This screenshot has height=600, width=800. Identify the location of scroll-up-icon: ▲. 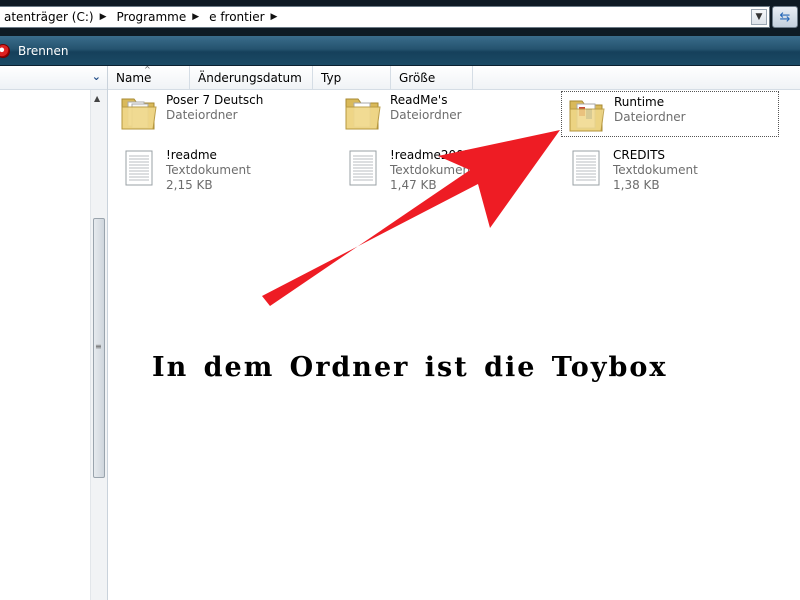
(97, 98).